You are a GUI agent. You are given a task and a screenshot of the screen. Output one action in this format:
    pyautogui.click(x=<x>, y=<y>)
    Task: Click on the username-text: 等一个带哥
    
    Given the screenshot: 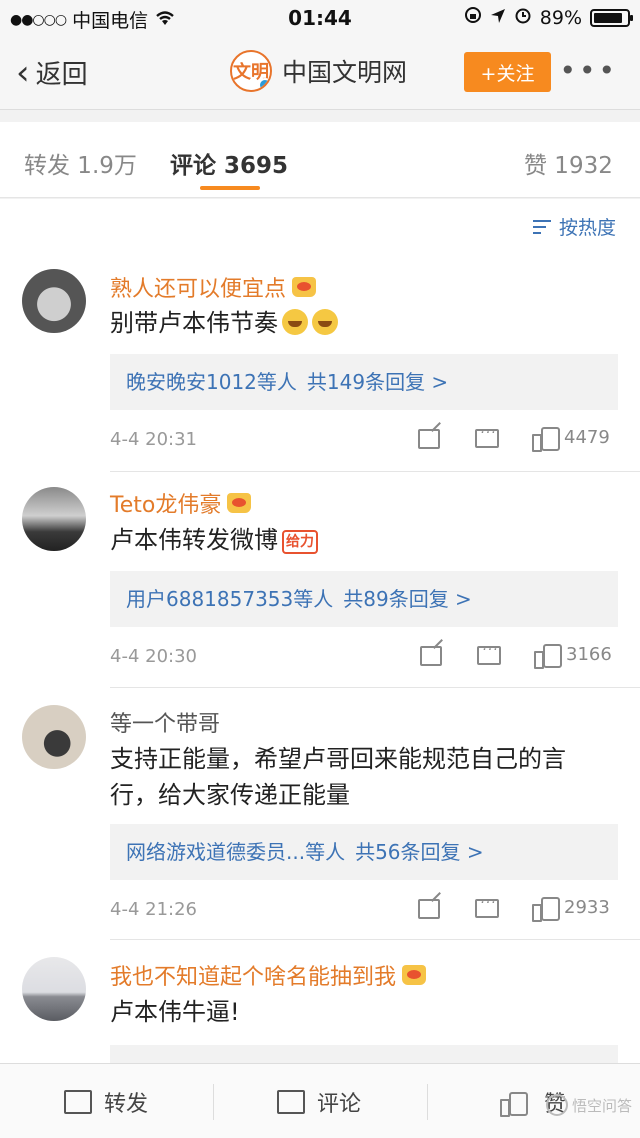 What is the action you would take?
    pyautogui.click(x=165, y=724)
    